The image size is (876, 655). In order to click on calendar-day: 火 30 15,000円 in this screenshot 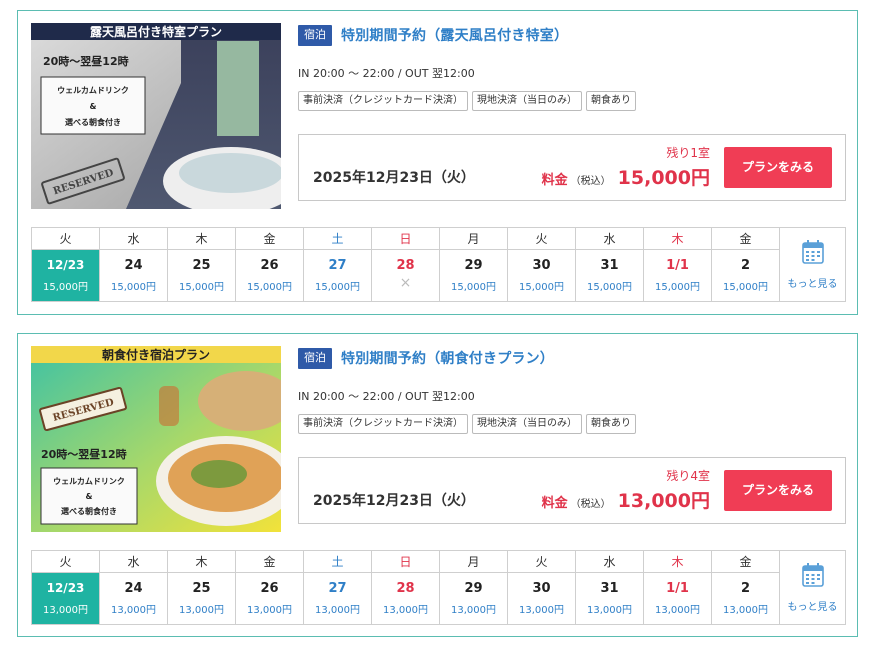, I will do `click(542, 264)`.